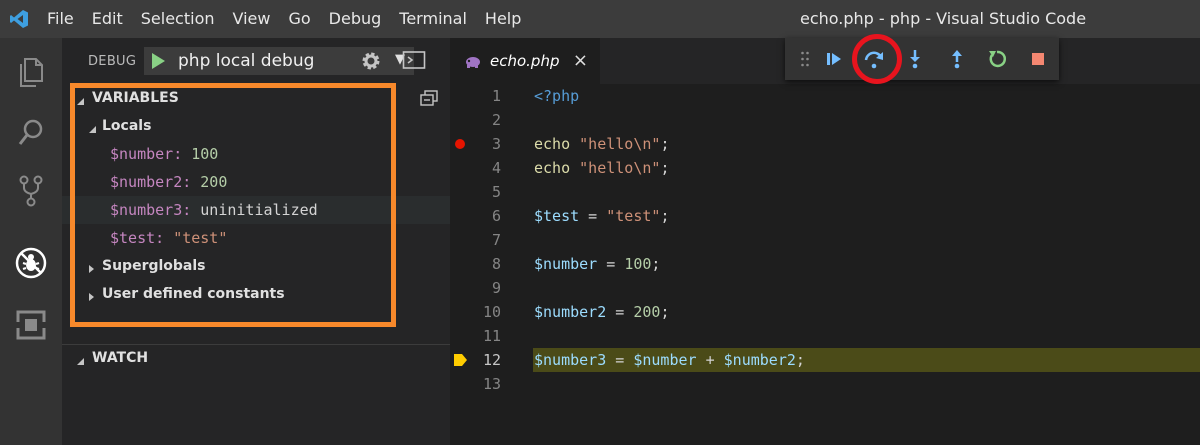 The image size is (1200, 445). I want to click on line-number: 8, so click(496, 264).